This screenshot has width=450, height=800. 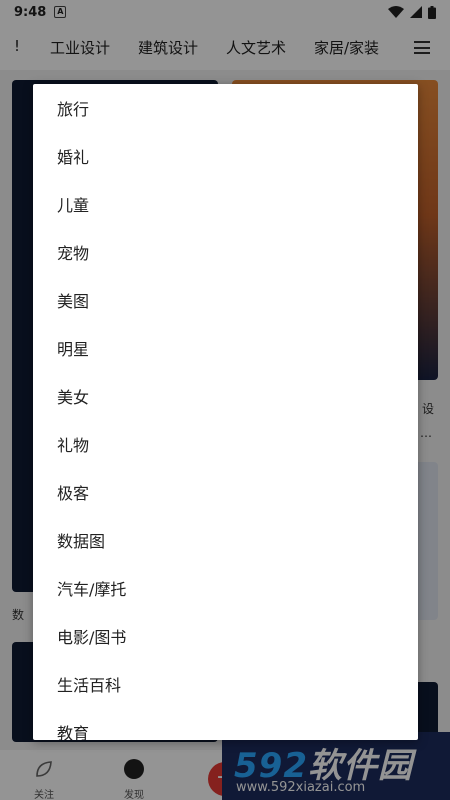 What do you see at coordinates (225, 444) in the screenshot?
I see `dropdown-item-gifts: 礼物` at bounding box center [225, 444].